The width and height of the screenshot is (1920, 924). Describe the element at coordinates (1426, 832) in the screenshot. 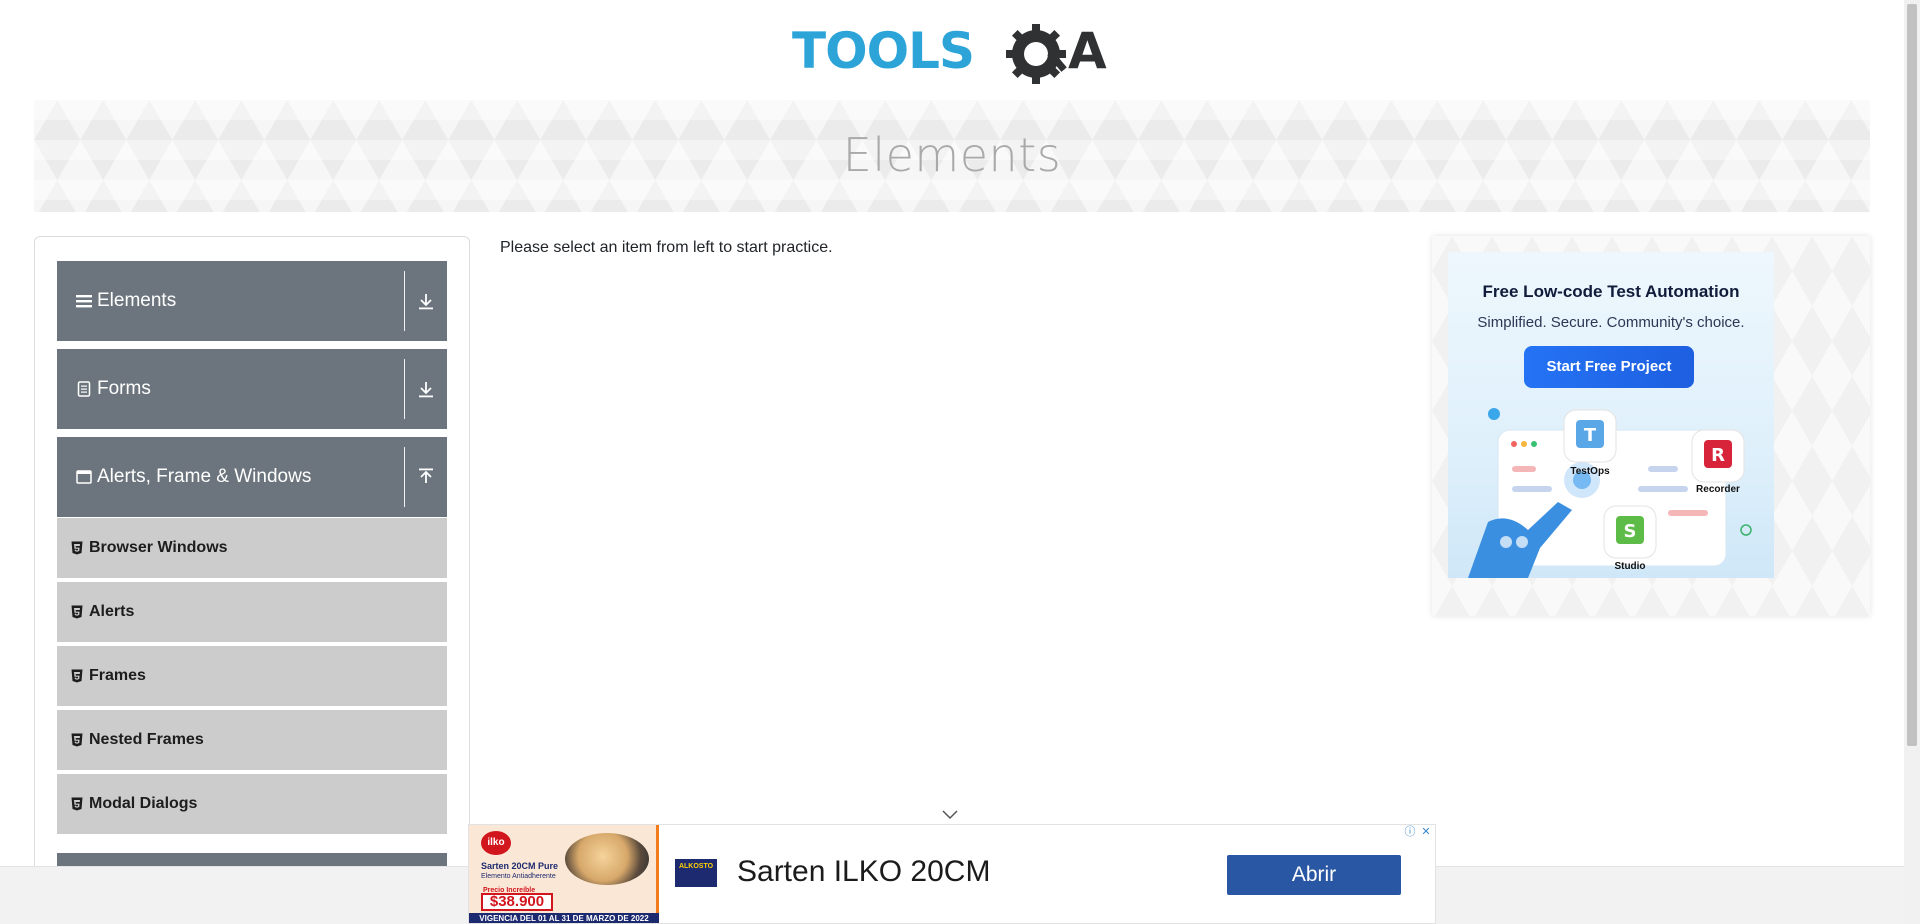

I see `close-icon: ✕` at that location.